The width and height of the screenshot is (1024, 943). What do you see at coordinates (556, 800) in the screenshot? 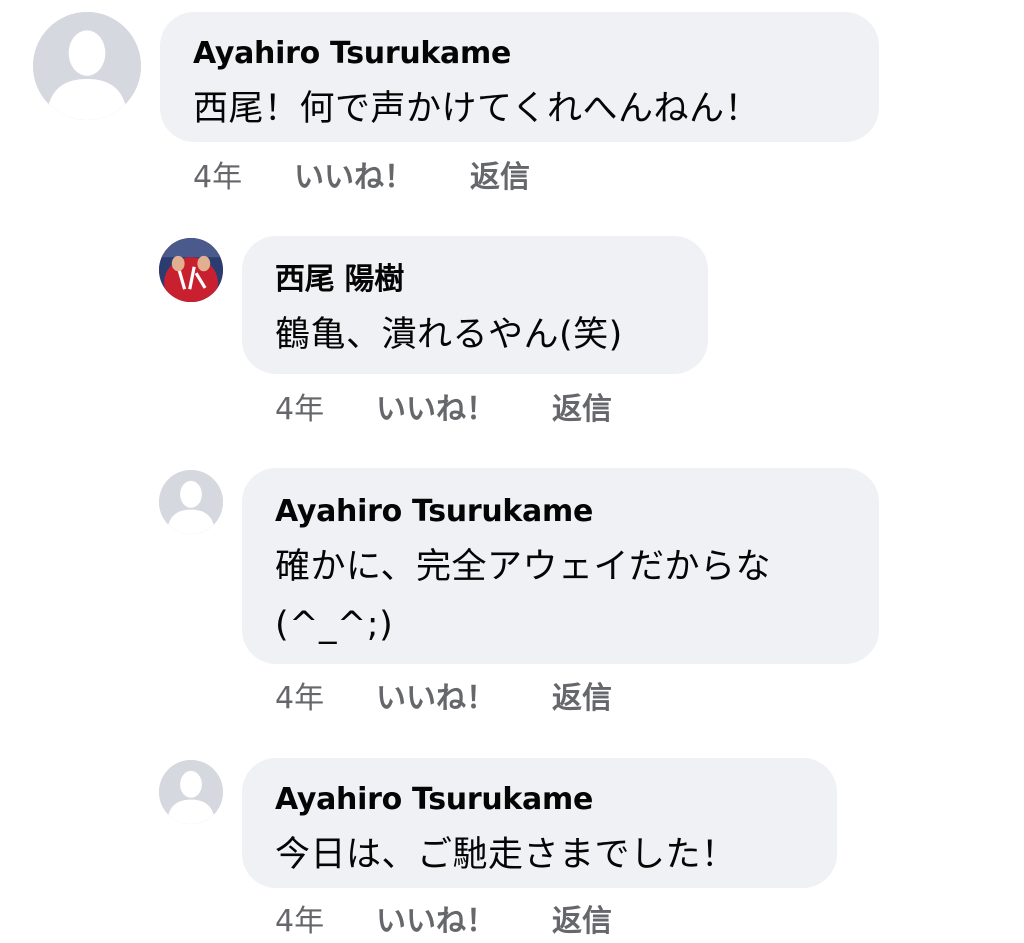
I see `comment-author: Ayahiro Tsurukame` at bounding box center [556, 800].